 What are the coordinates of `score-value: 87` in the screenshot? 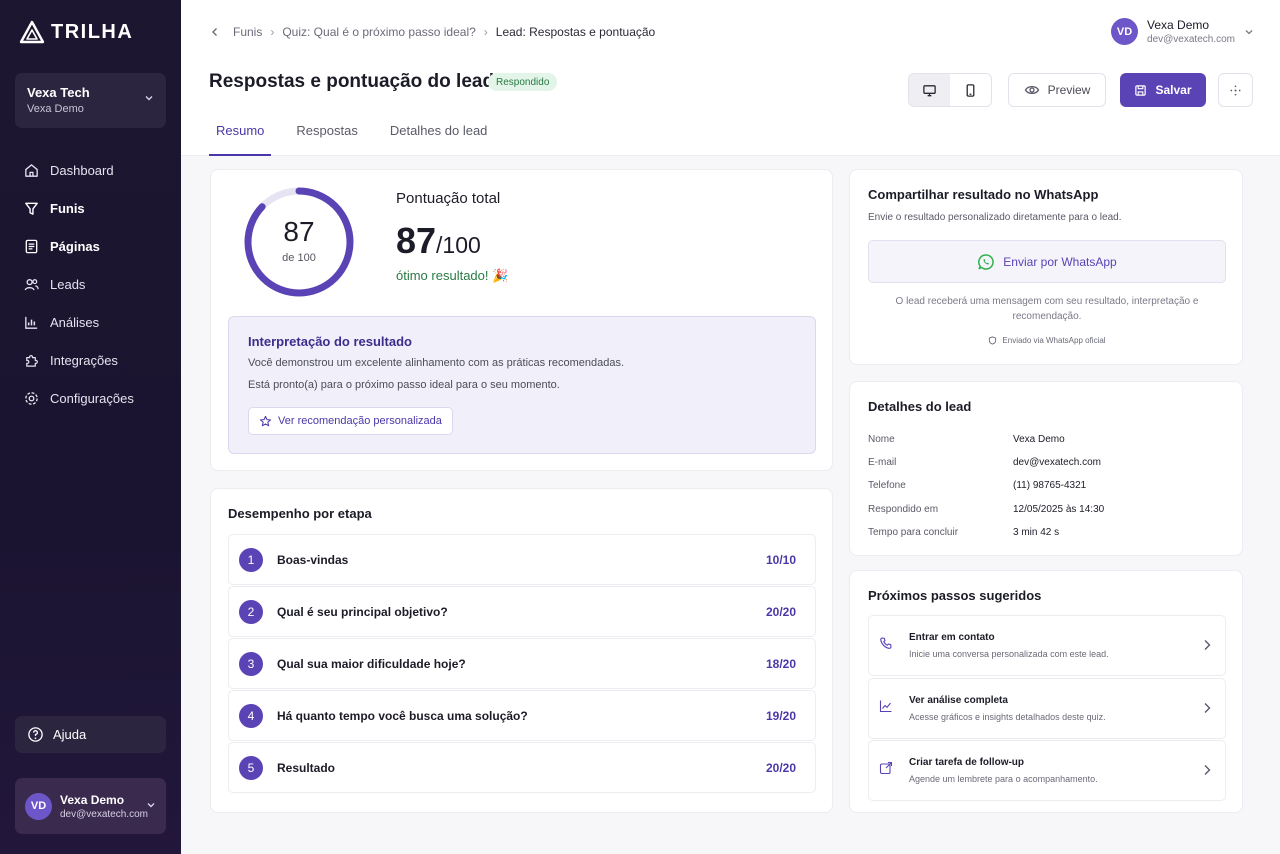 It's located at (299, 231).